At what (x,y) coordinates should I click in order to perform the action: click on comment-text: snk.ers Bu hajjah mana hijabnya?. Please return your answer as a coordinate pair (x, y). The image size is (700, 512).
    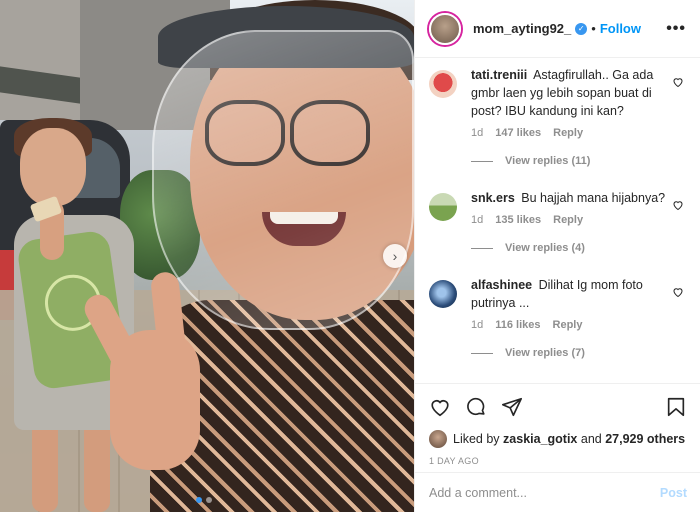
    Looking at the image, I should click on (577, 198).